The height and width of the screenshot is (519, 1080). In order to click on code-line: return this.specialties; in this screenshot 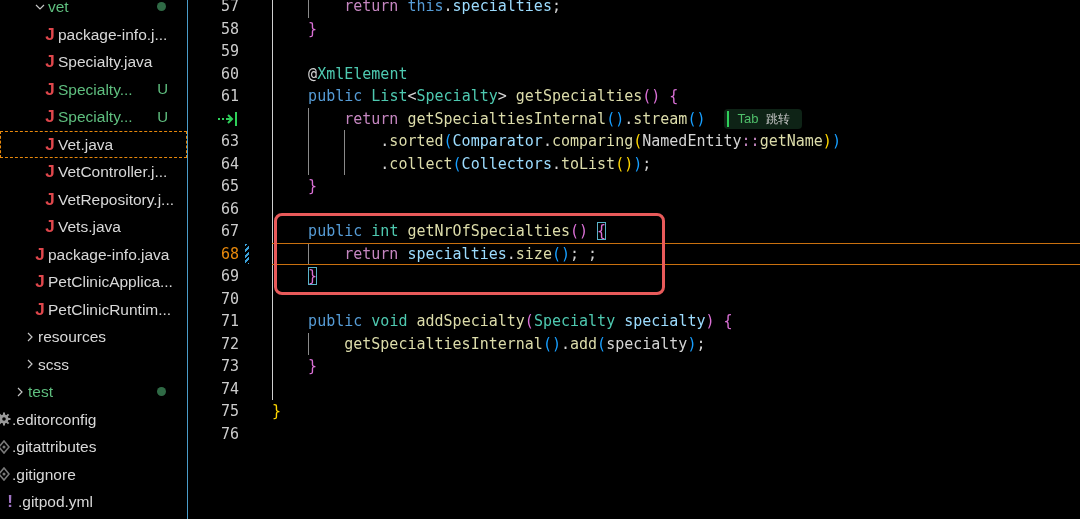, I will do `click(452, 8)`.